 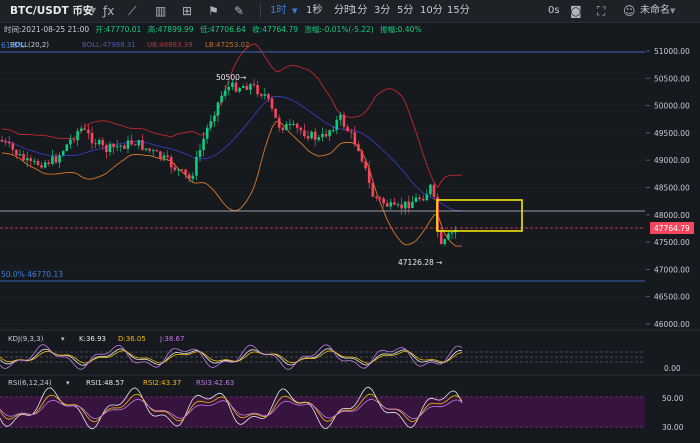 I want to click on boll-lb-value: LB:47253.02, so click(x=227, y=45).